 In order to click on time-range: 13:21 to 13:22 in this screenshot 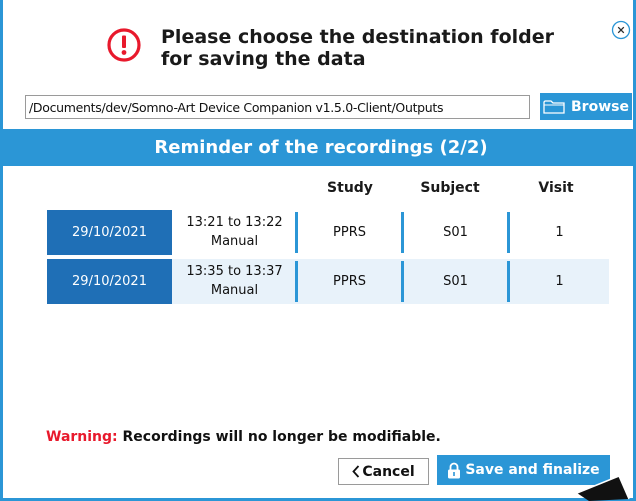, I will do `click(234, 222)`.